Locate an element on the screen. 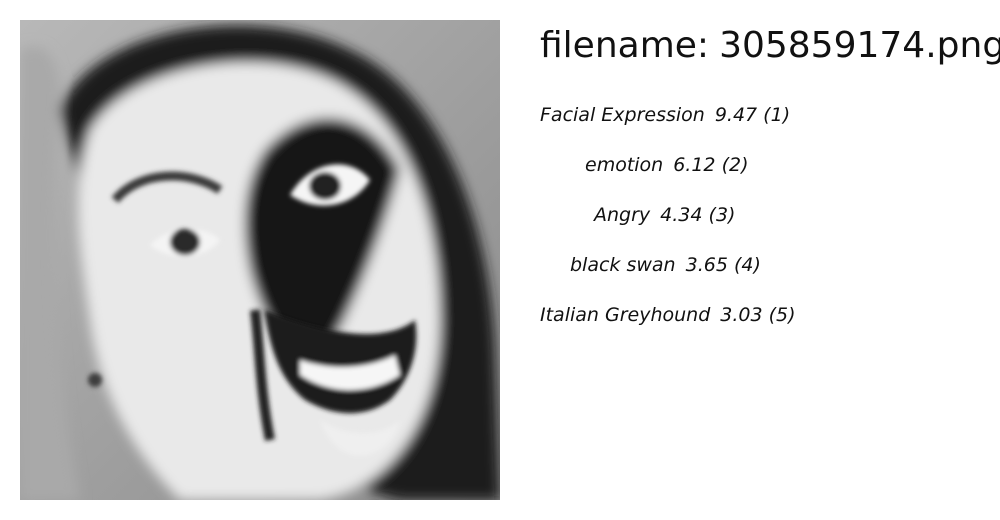 This screenshot has width=1000, height=520. prediction-rank: 5 is located at coordinates (782, 315).